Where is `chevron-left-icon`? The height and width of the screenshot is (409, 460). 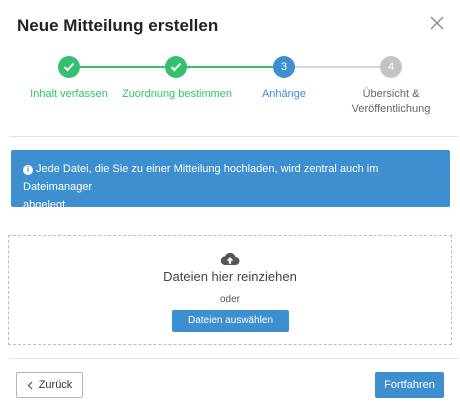
chevron-left-icon is located at coordinates (30, 385).